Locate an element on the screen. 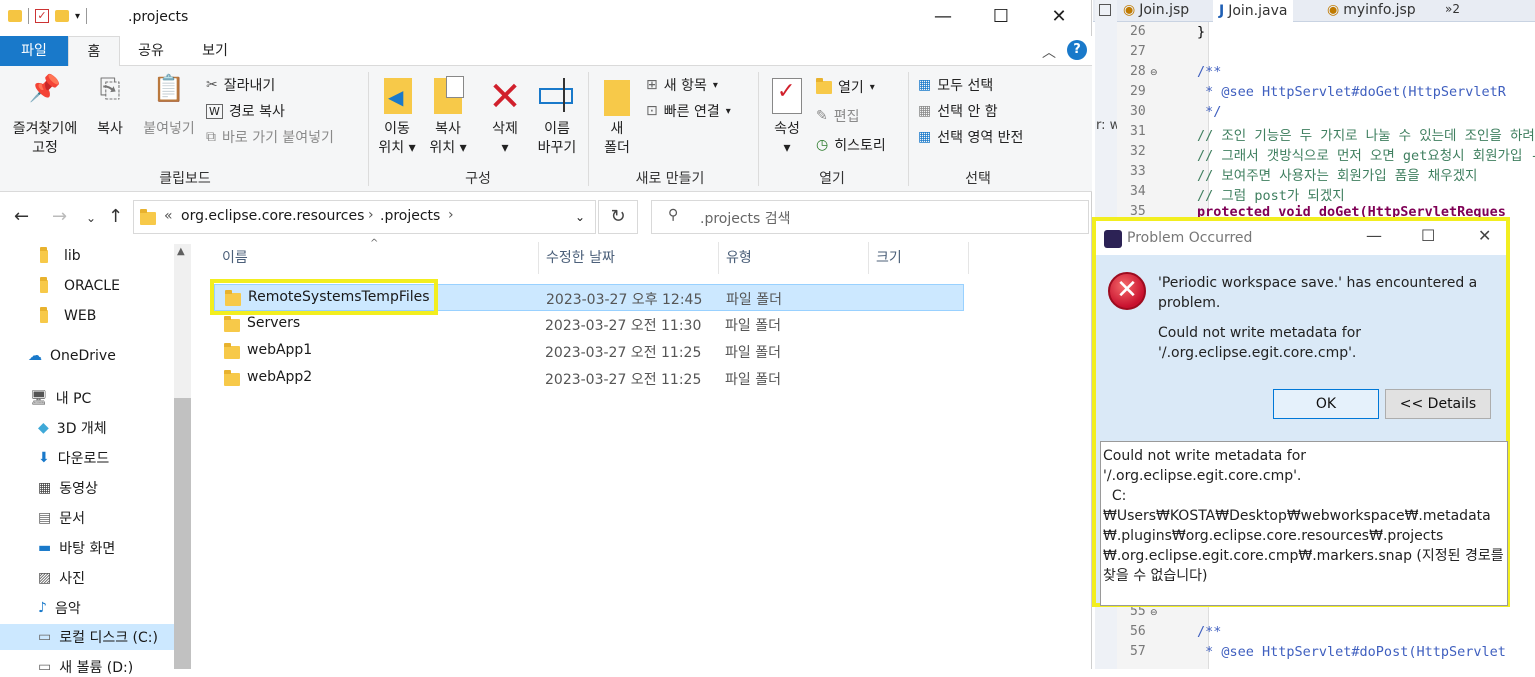 This screenshot has width=1535, height=677. file-row: webApp1 2023-03-27 오전 11:25 파일 폴더 is located at coordinates (589, 351).